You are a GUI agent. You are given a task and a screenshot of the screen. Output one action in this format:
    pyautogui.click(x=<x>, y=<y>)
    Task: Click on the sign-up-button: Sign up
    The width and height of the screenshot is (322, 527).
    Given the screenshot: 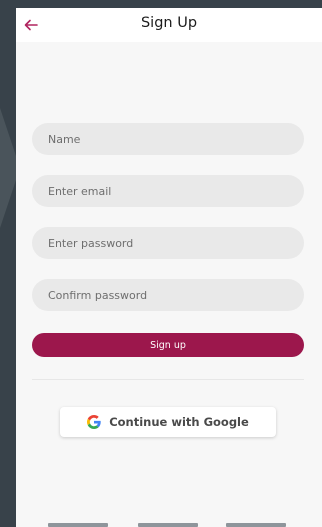 What is the action you would take?
    pyautogui.click(x=168, y=345)
    